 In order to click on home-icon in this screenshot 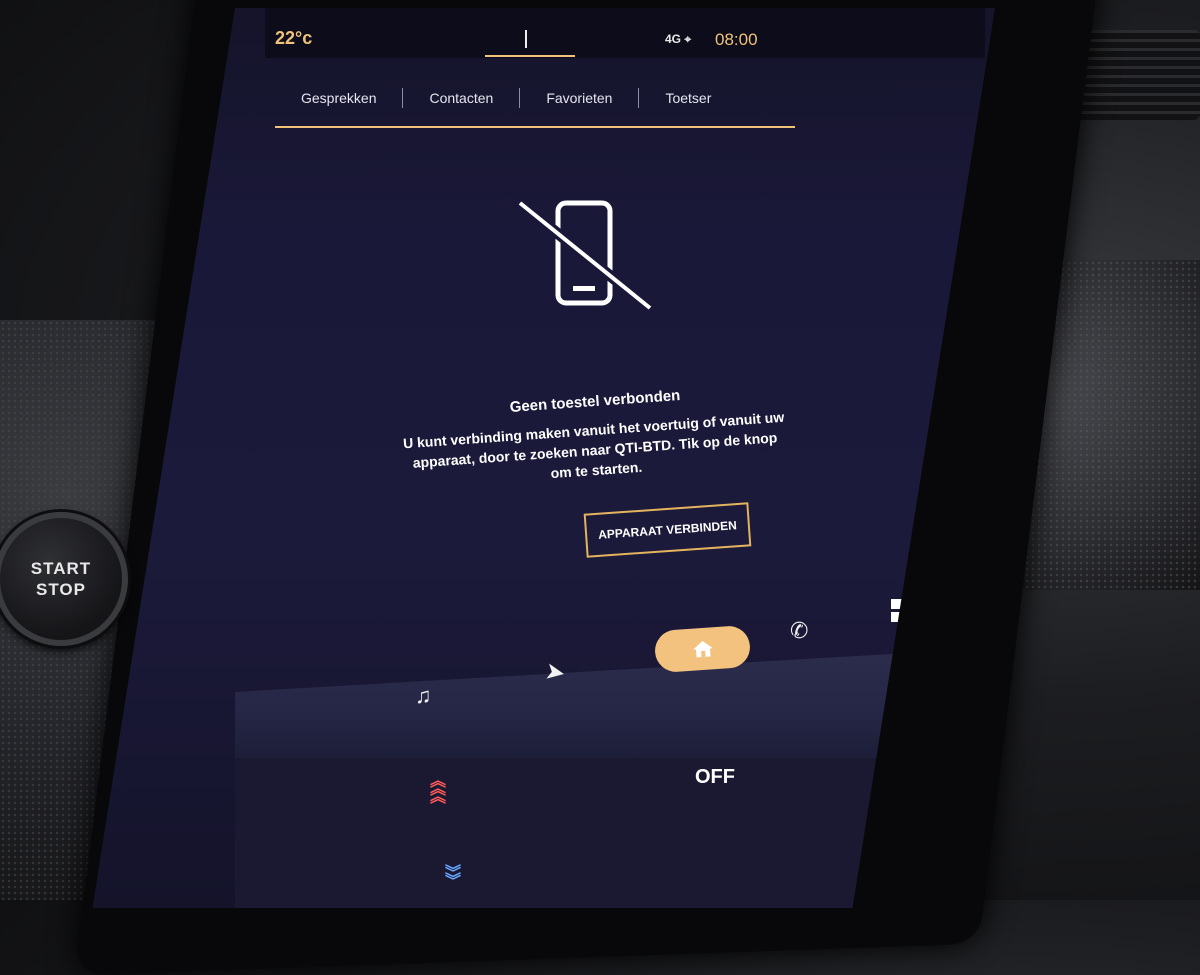, I will do `click(702, 649)`.